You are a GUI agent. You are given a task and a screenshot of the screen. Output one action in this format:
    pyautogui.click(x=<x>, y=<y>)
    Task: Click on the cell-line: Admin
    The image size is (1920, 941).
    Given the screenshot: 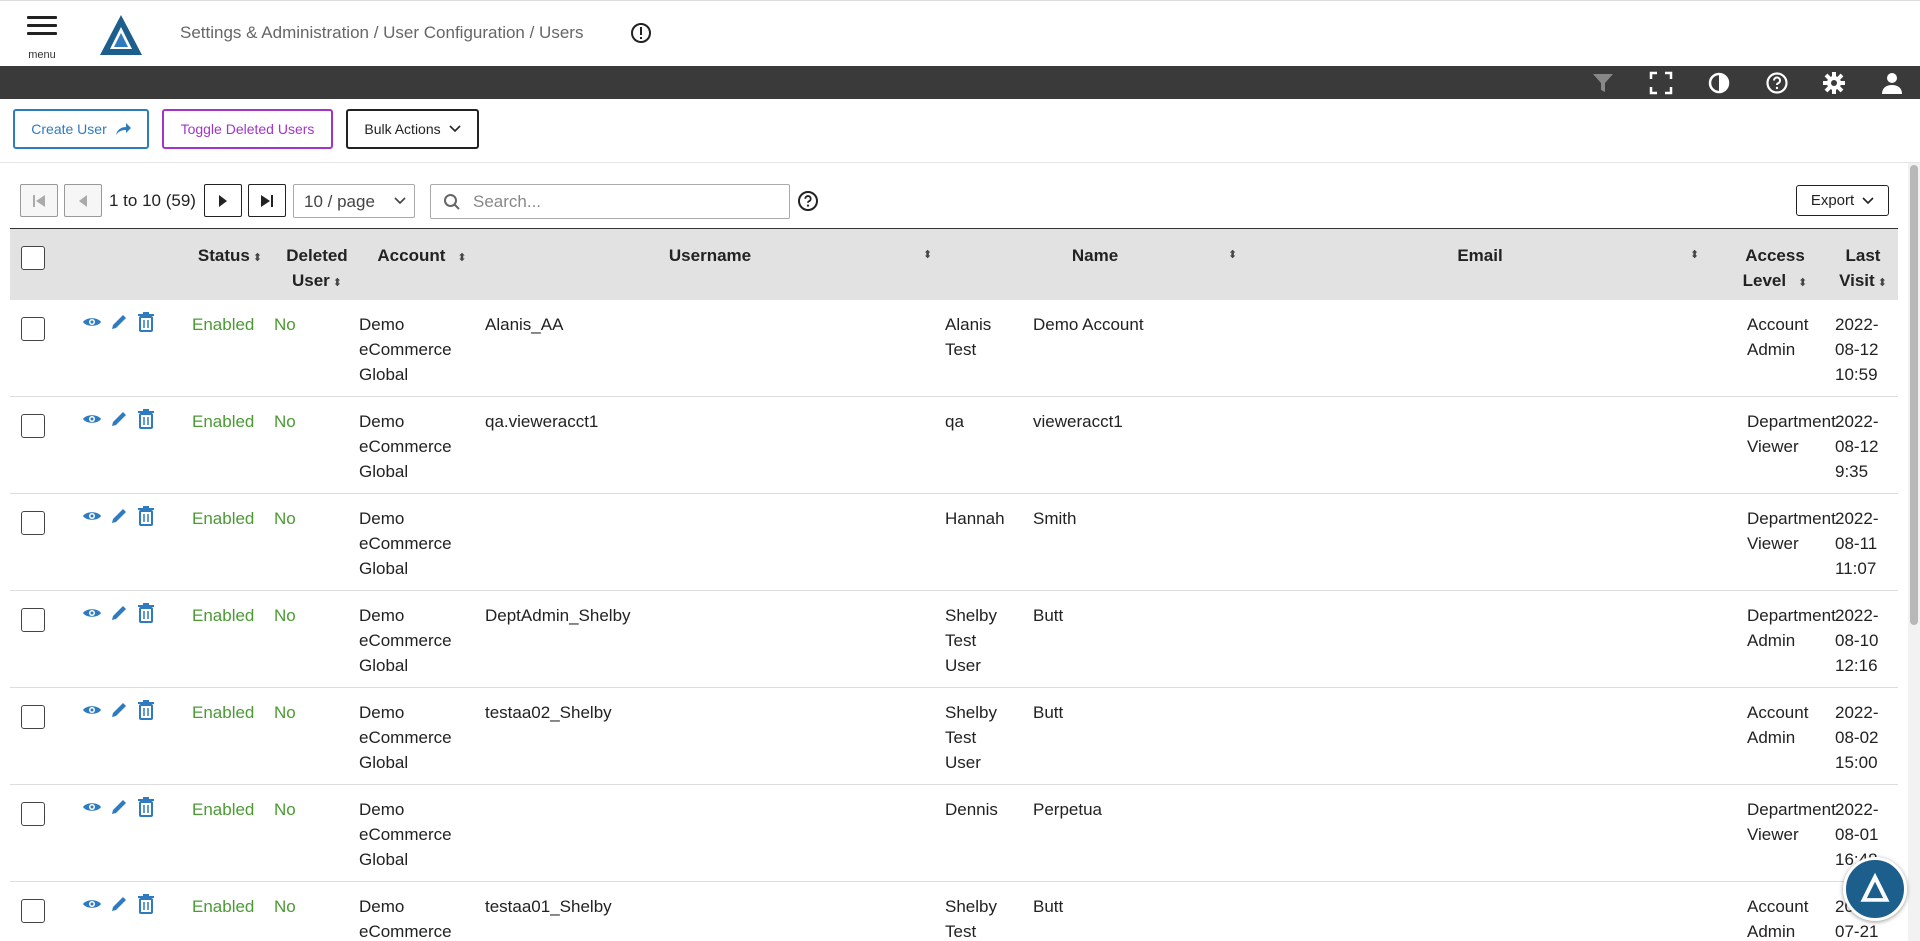 What is the action you would take?
    pyautogui.click(x=1771, y=737)
    